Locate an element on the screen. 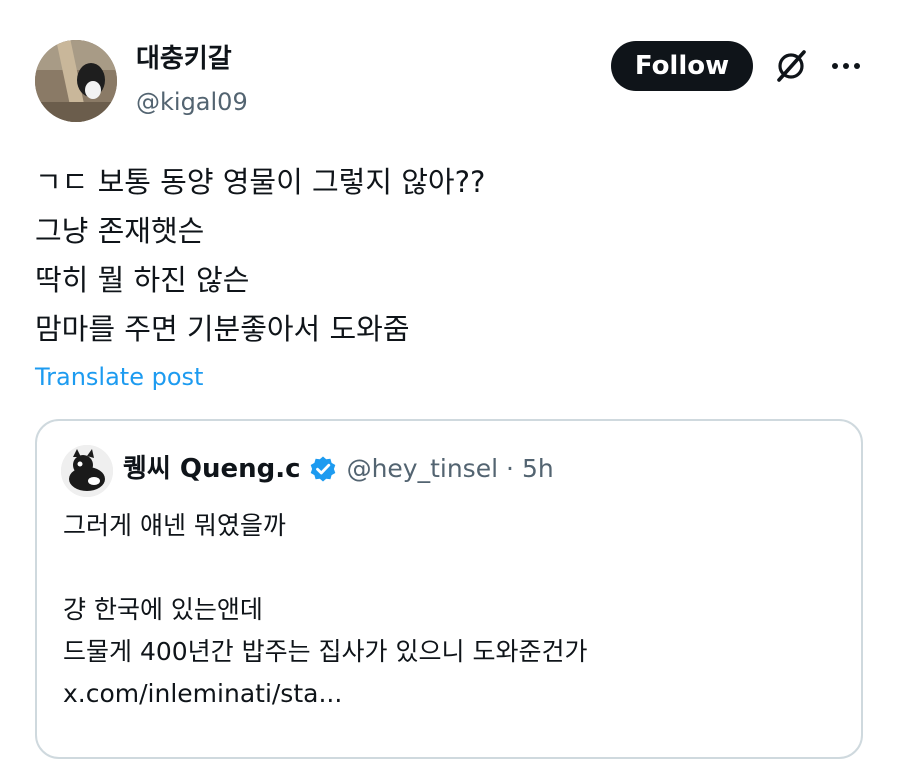  more-dots-icon is located at coordinates (846, 66).